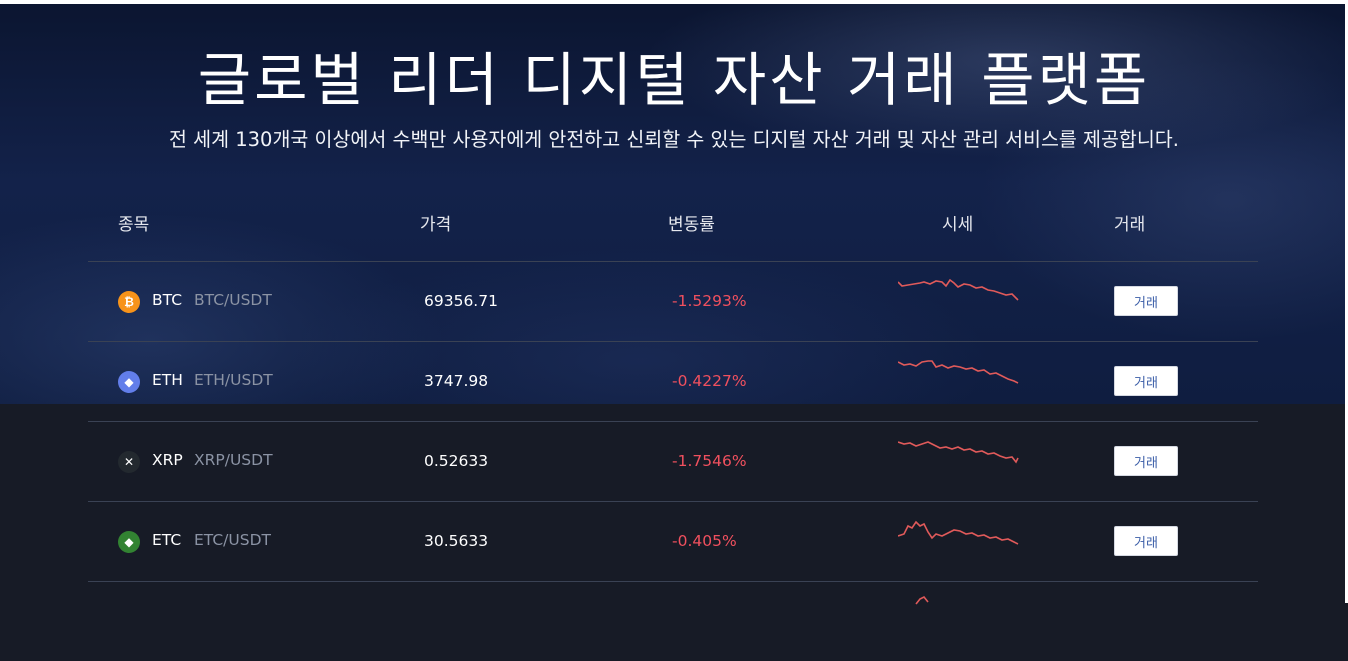 The height and width of the screenshot is (661, 1348). What do you see at coordinates (456, 461) in the screenshot?
I see `row-price: 0.52633` at bounding box center [456, 461].